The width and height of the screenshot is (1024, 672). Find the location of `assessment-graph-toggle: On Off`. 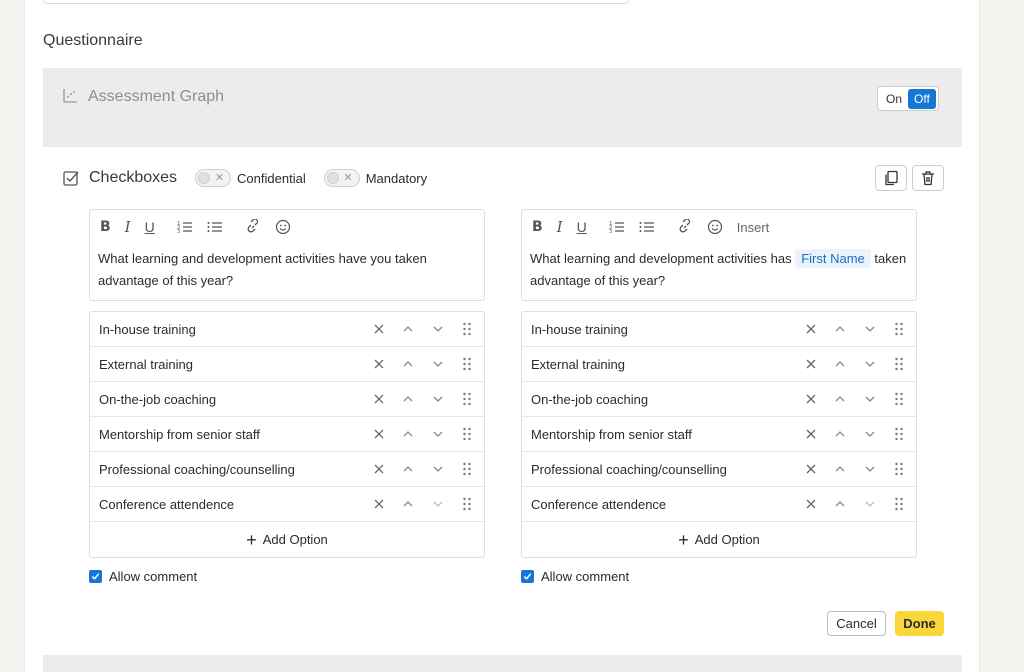

assessment-graph-toggle: On Off is located at coordinates (908, 98).